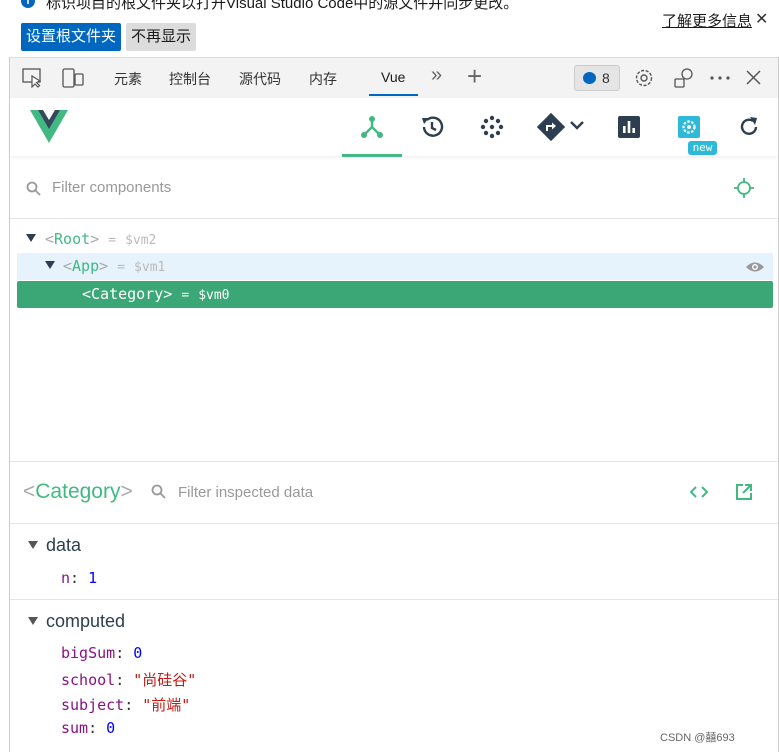  Describe the element at coordinates (102, 653) in the screenshot. I see `prop-row: bigSum: 0` at that location.